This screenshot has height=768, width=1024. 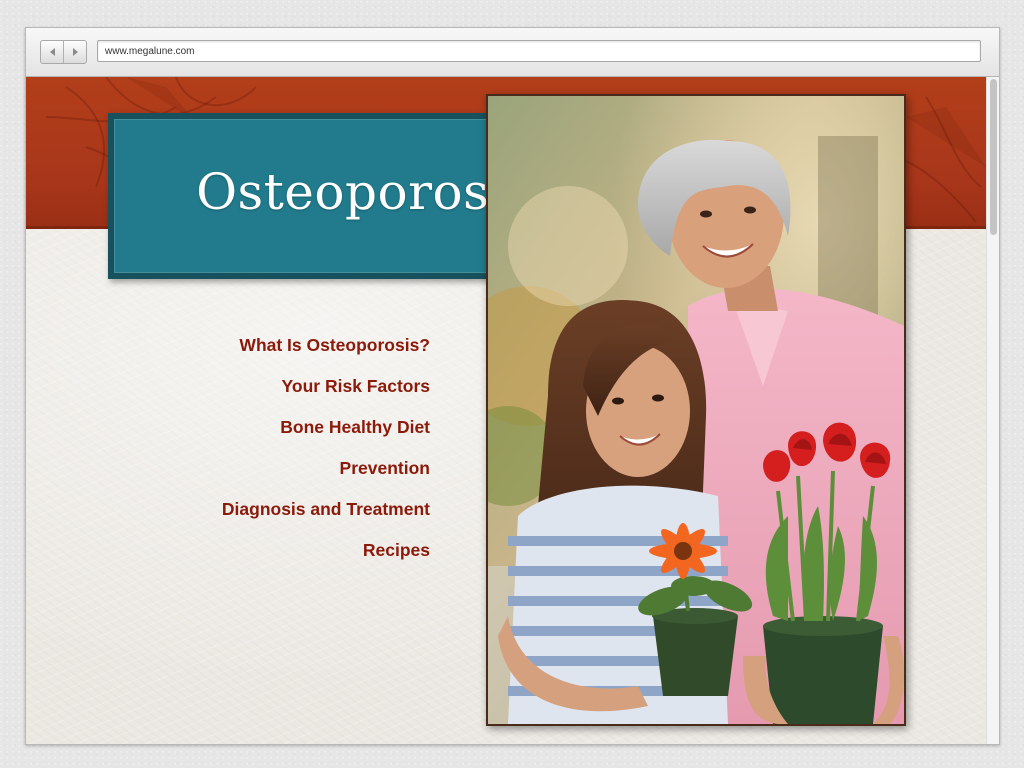 I want to click on navigation-buttons, so click(x=63, y=52).